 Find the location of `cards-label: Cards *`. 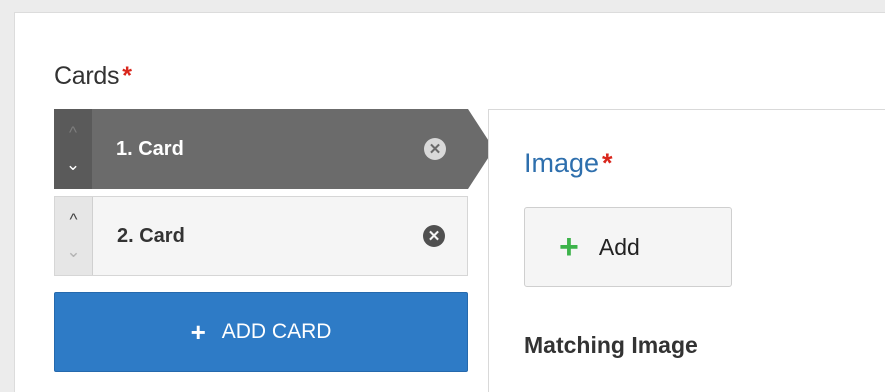

cards-label: Cards * is located at coordinates (93, 76).